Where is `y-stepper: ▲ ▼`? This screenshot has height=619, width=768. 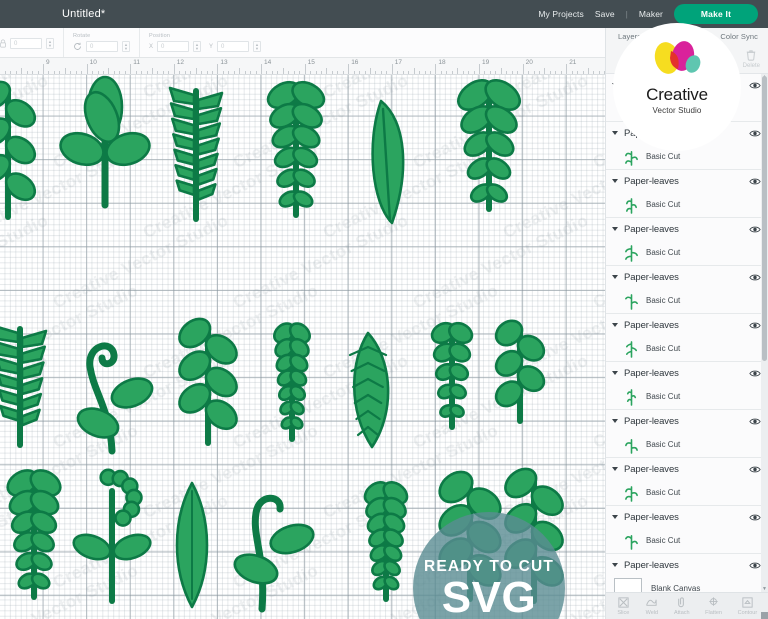
y-stepper: ▲ ▼ is located at coordinates (257, 46).